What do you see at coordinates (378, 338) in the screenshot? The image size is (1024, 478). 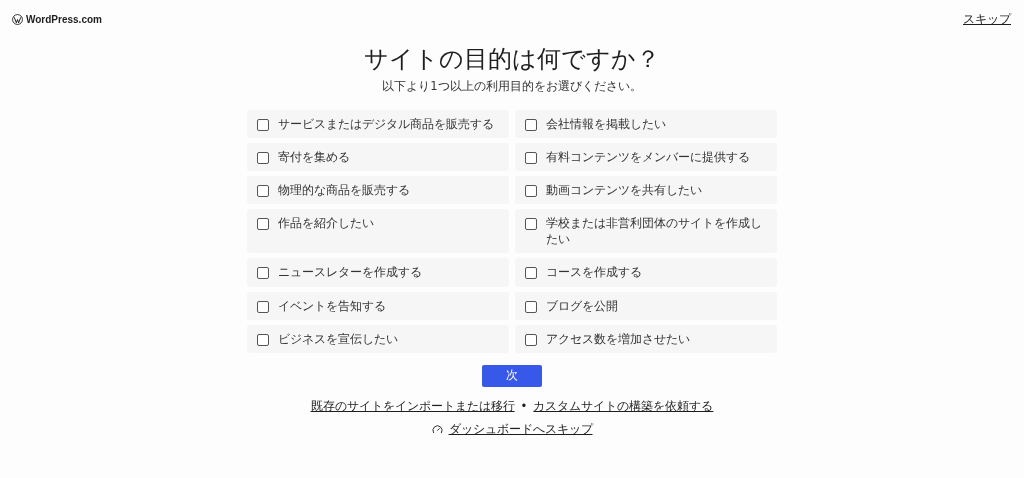 I see `goal-option: ビジネスを宣伝したい` at bounding box center [378, 338].